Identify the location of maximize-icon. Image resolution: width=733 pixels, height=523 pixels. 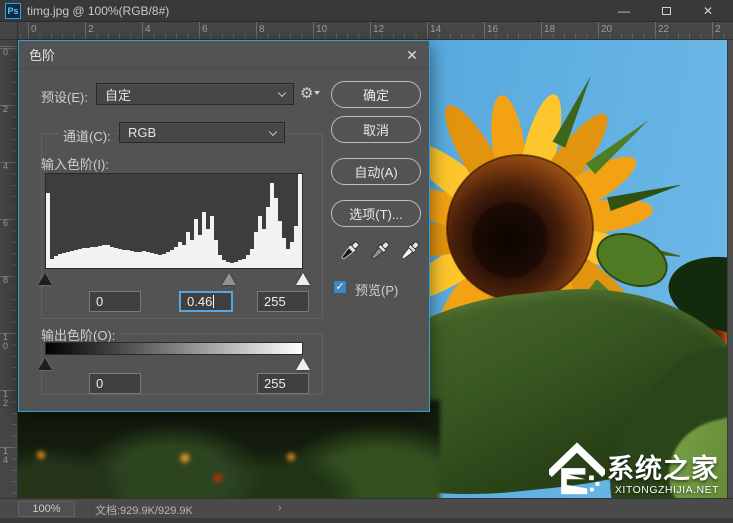
(666, 11).